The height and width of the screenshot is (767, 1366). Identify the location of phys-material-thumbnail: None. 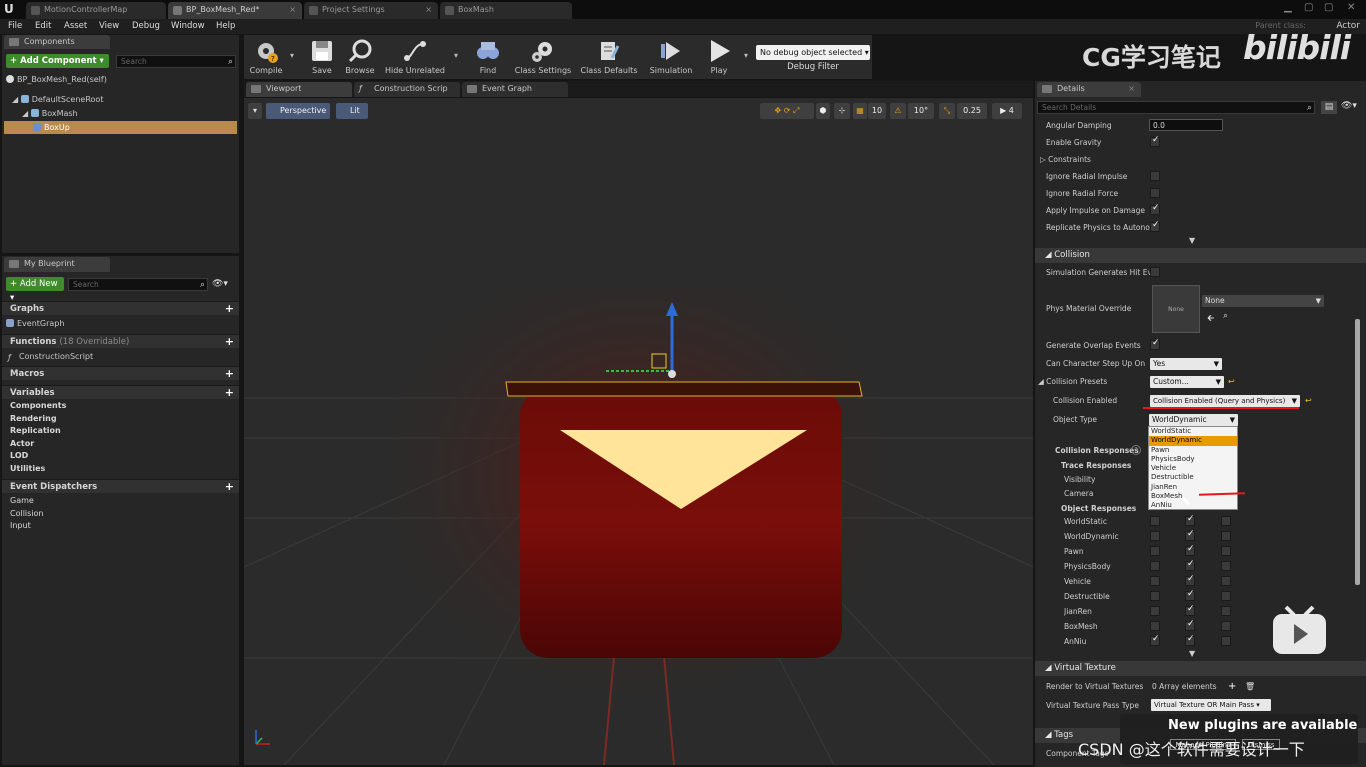
(1176, 309).